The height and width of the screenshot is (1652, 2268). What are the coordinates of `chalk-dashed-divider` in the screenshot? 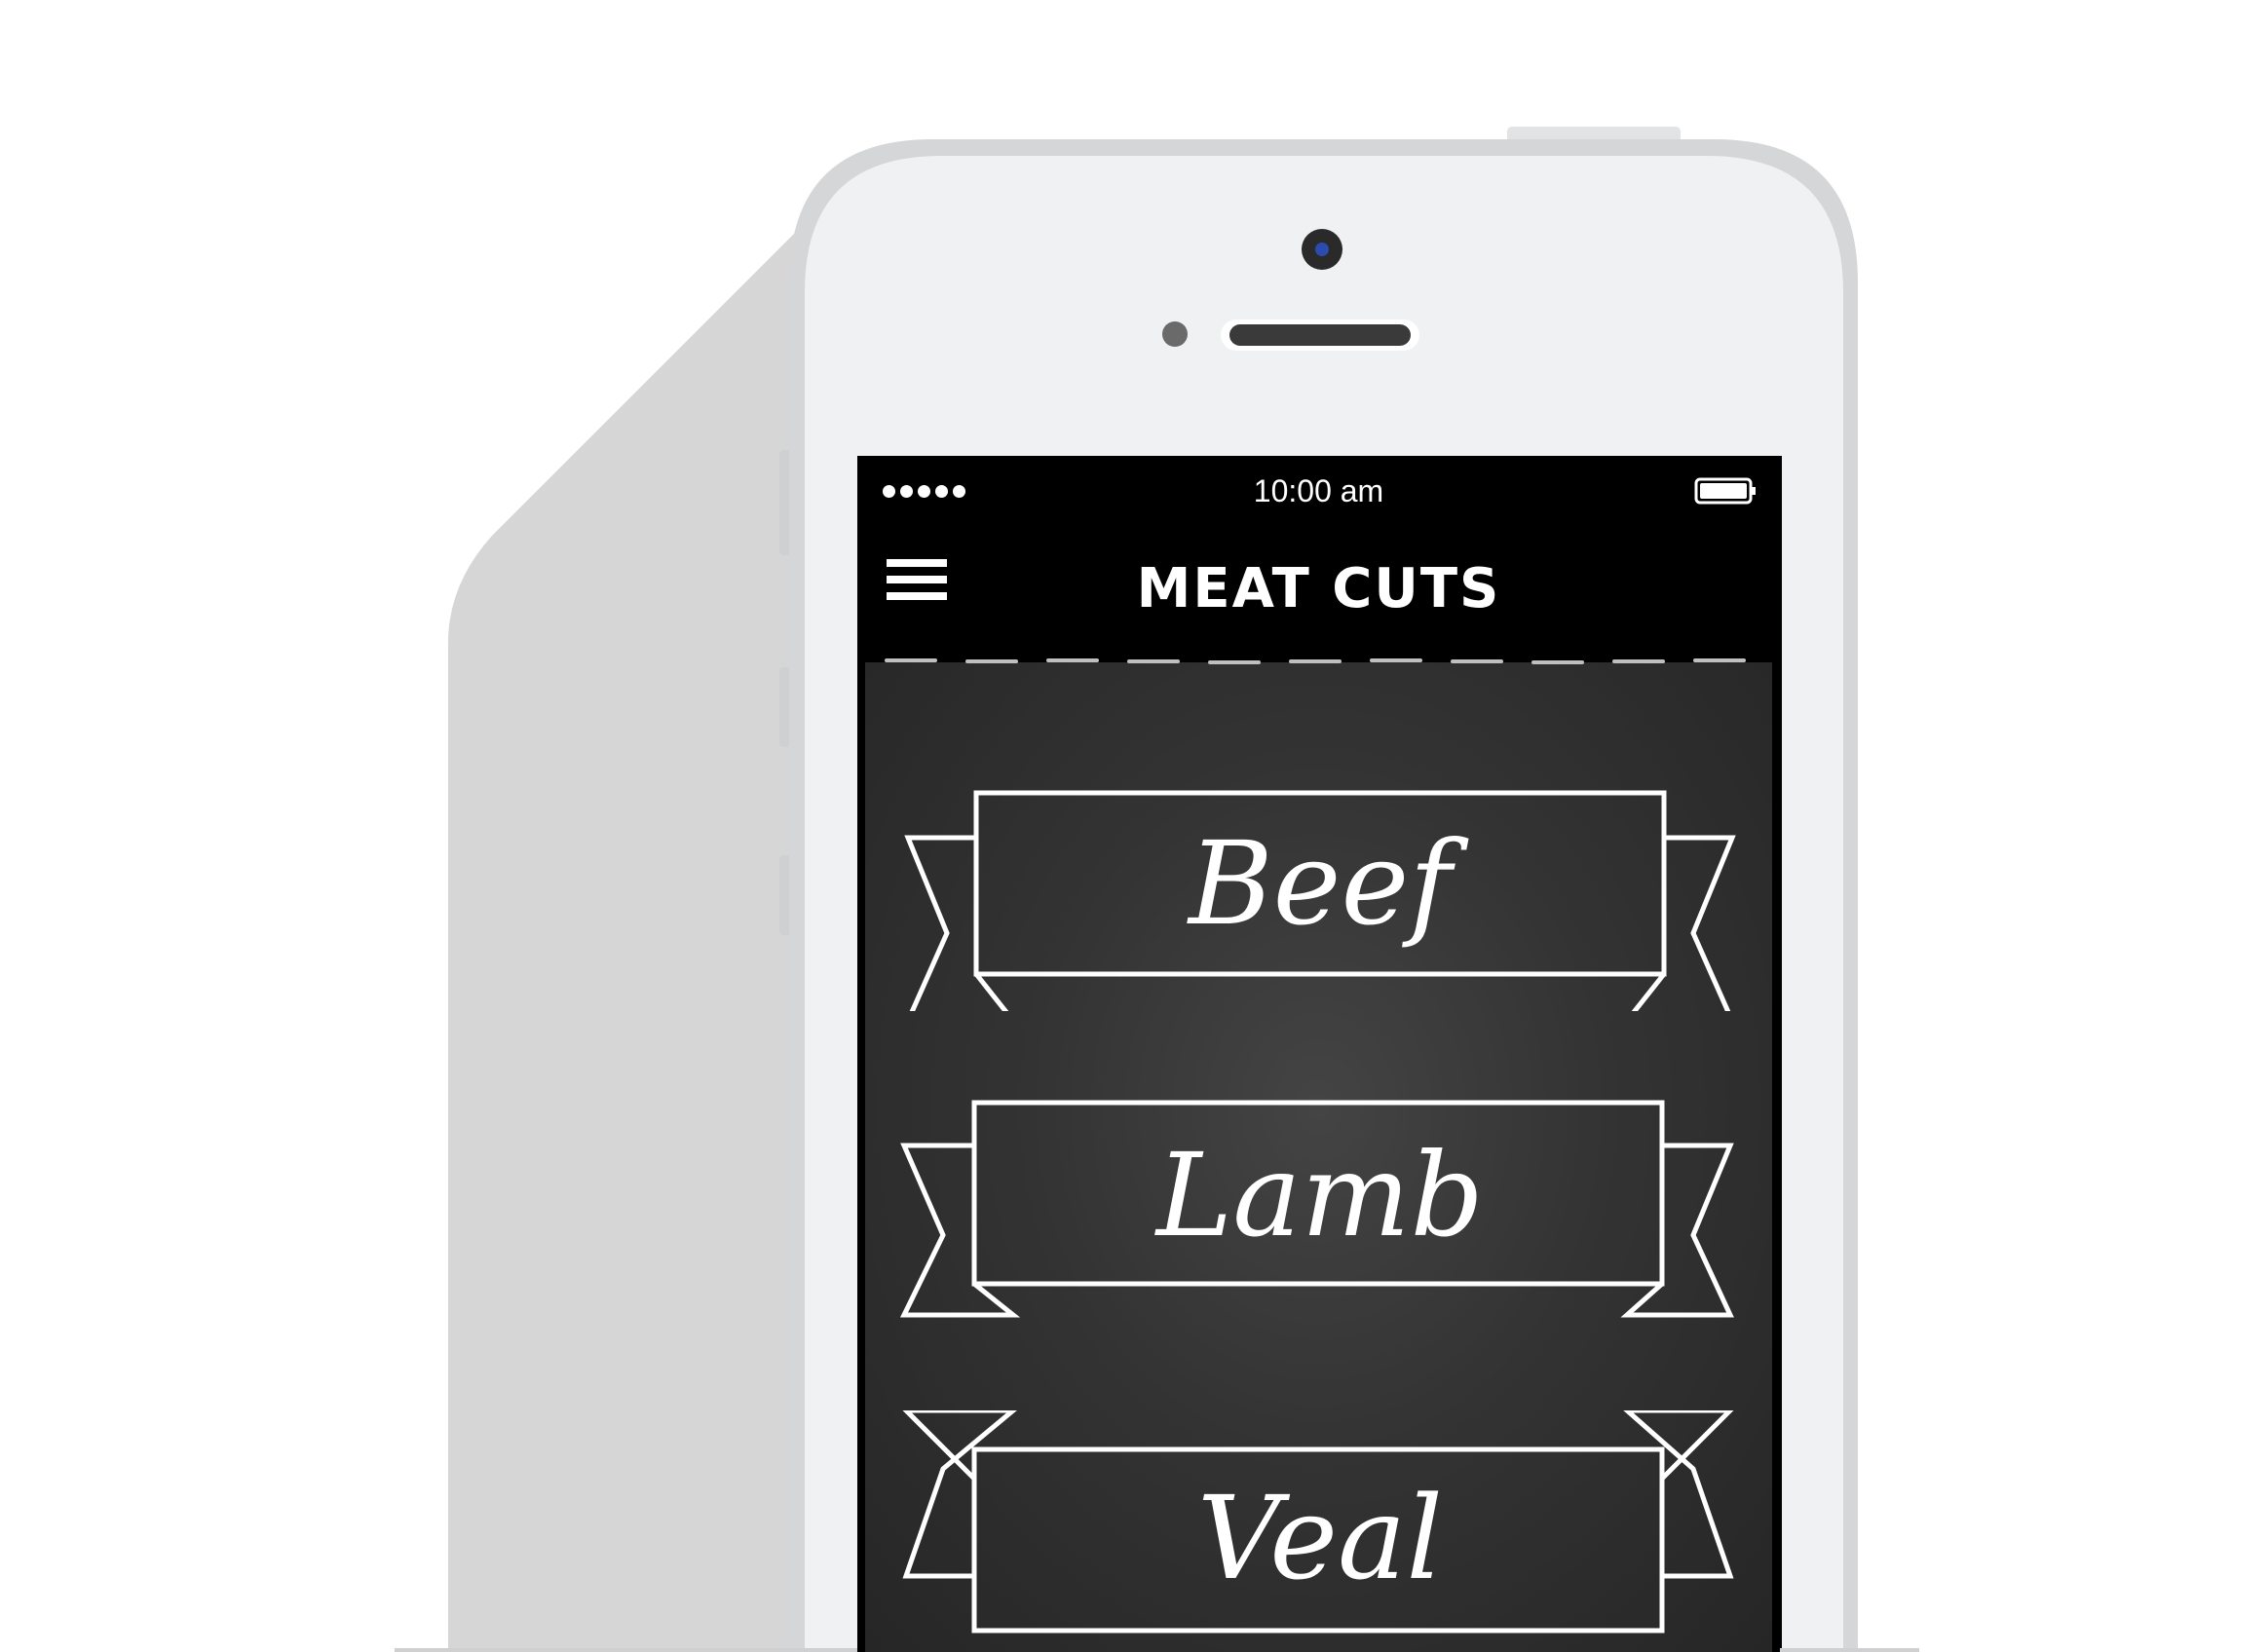 It's located at (1316, 661).